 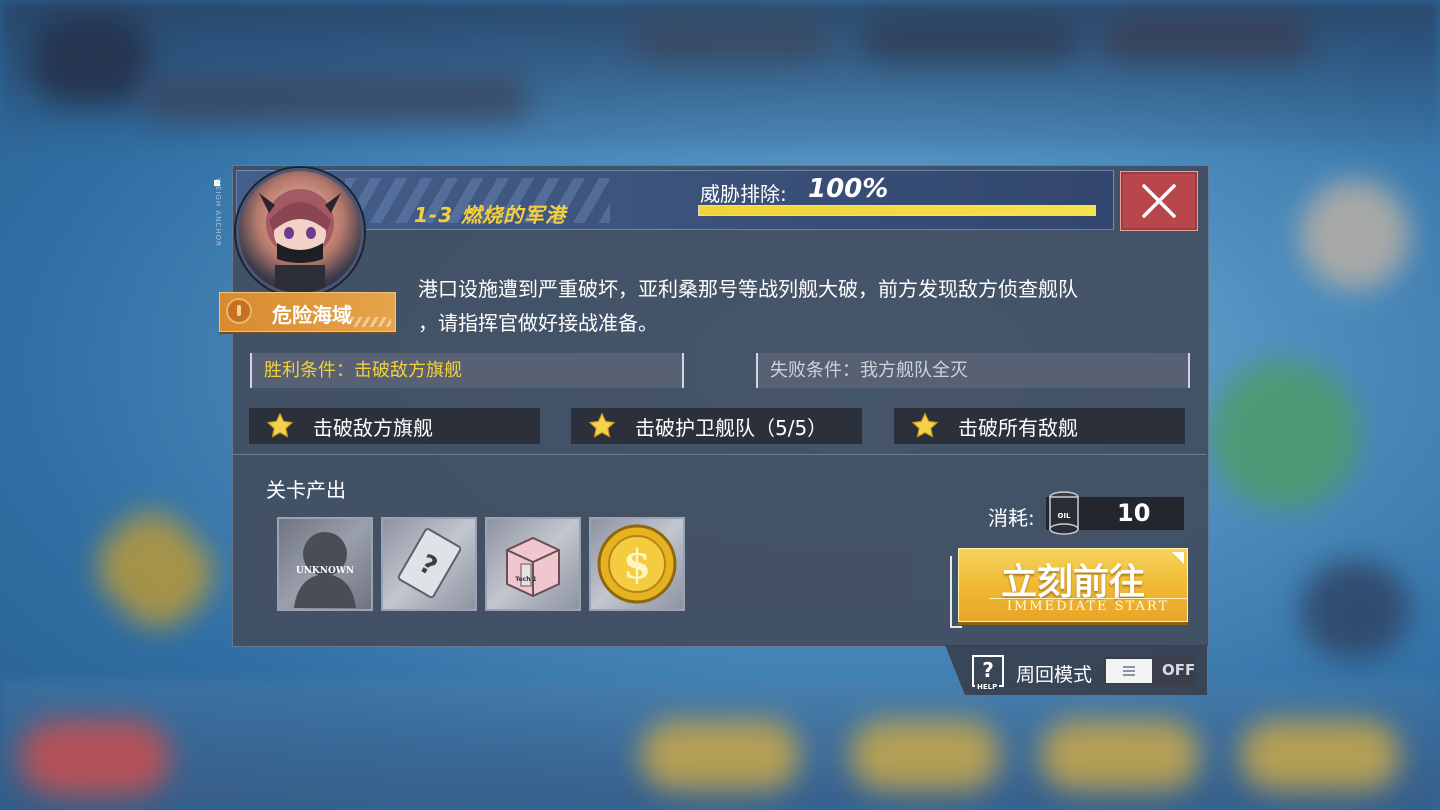 What do you see at coordinates (1179, 670) in the screenshot?
I see `toggle-state: OFF` at bounding box center [1179, 670].